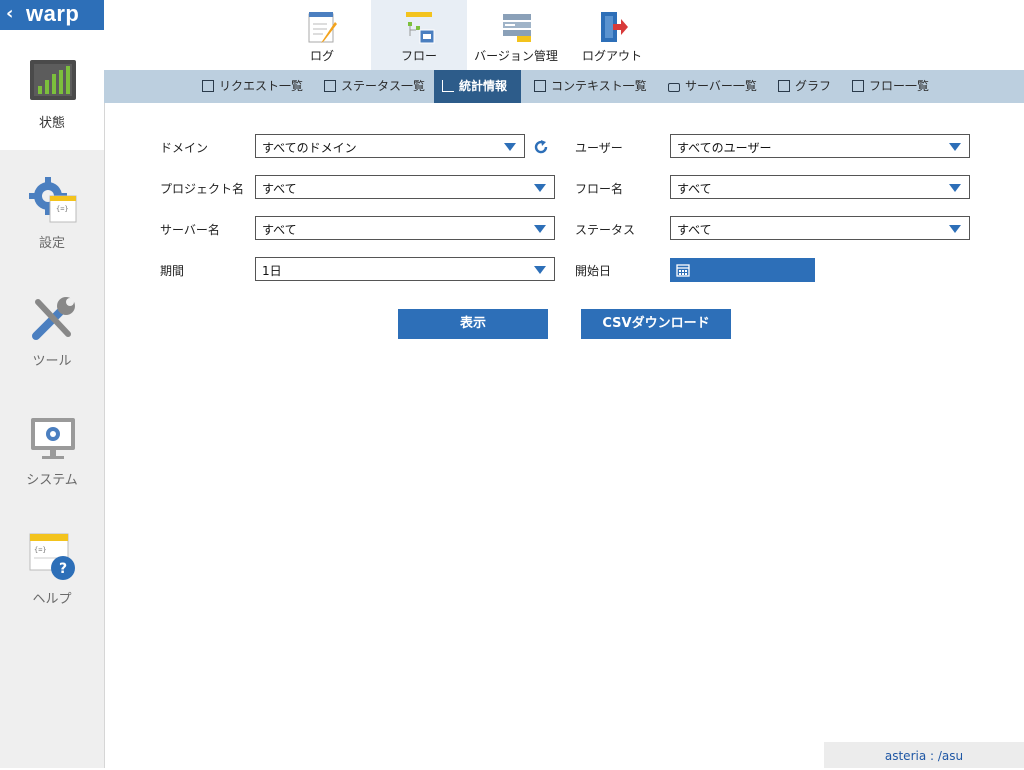 The height and width of the screenshot is (770, 1024). What do you see at coordinates (330, 86) in the screenshot?
I see `status-list-icon` at bounding box center [330, 86].